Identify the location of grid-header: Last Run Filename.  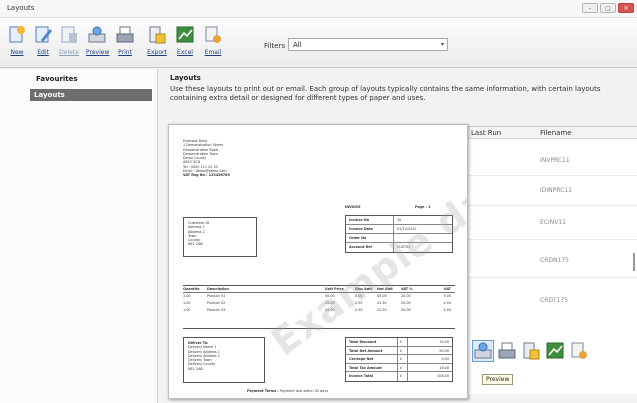
(551, 133).